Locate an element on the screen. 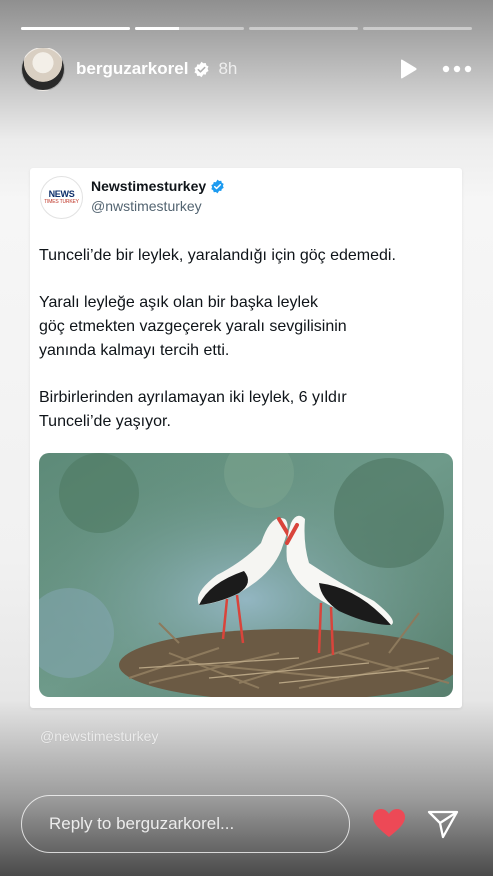 The width and height of the screenshot is (493, 876). avatar is located at coordinates (43, 69).